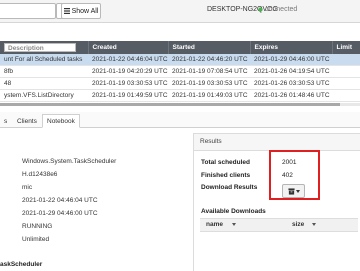 Image resolution: width=360 pixels, height=271 pixels. Describe the element at coordinates (209, 71) in the screenshot. I see `hunt-started: 2021-01-19 07:08:54 UTC` at that location.